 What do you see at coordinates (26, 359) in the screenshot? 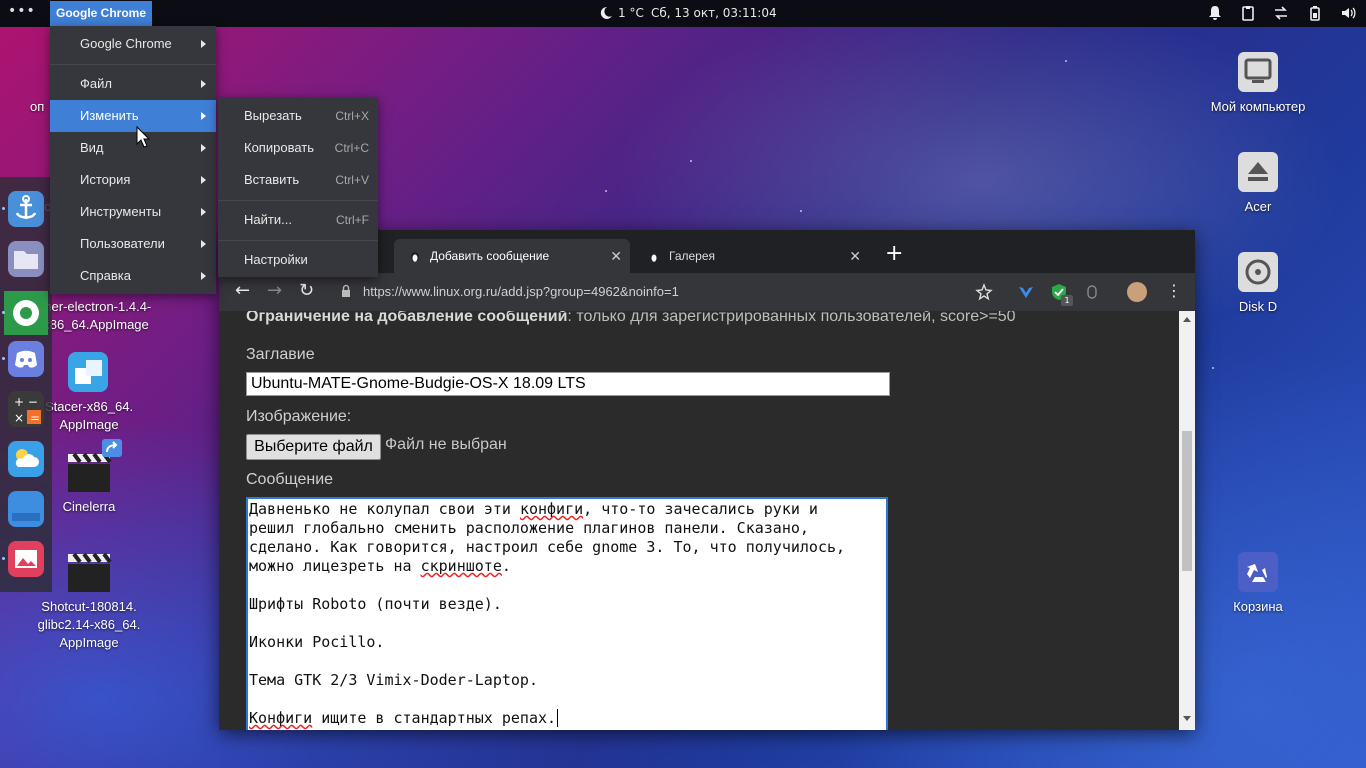
I see `discord-app-icon` at bounding box center [26, 359].